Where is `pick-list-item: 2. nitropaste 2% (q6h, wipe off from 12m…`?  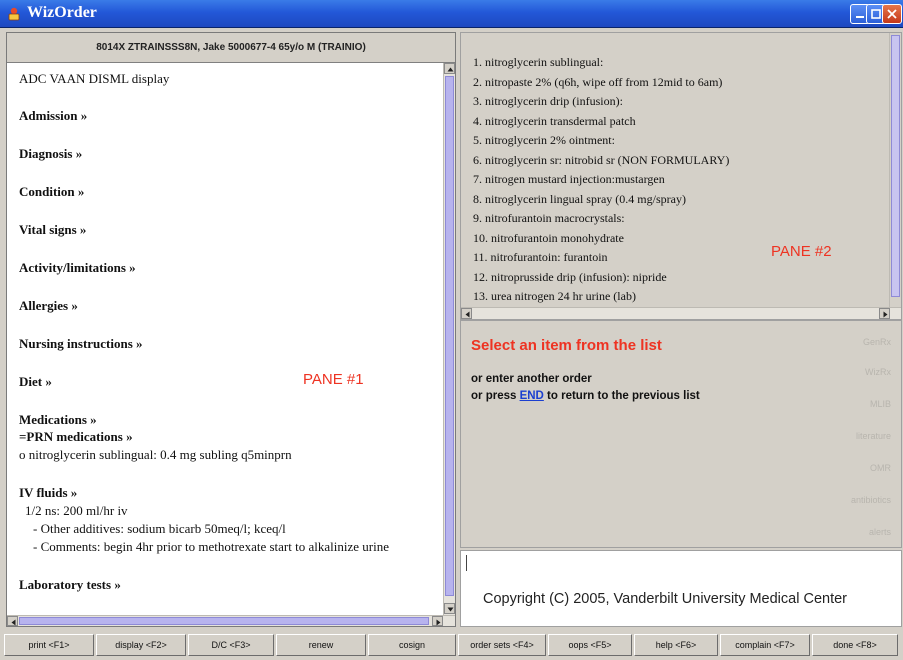 pick-list-item: 2. nitropaste 2% (q6h, wipe off from 12m… is located at coordinates (597, 82).